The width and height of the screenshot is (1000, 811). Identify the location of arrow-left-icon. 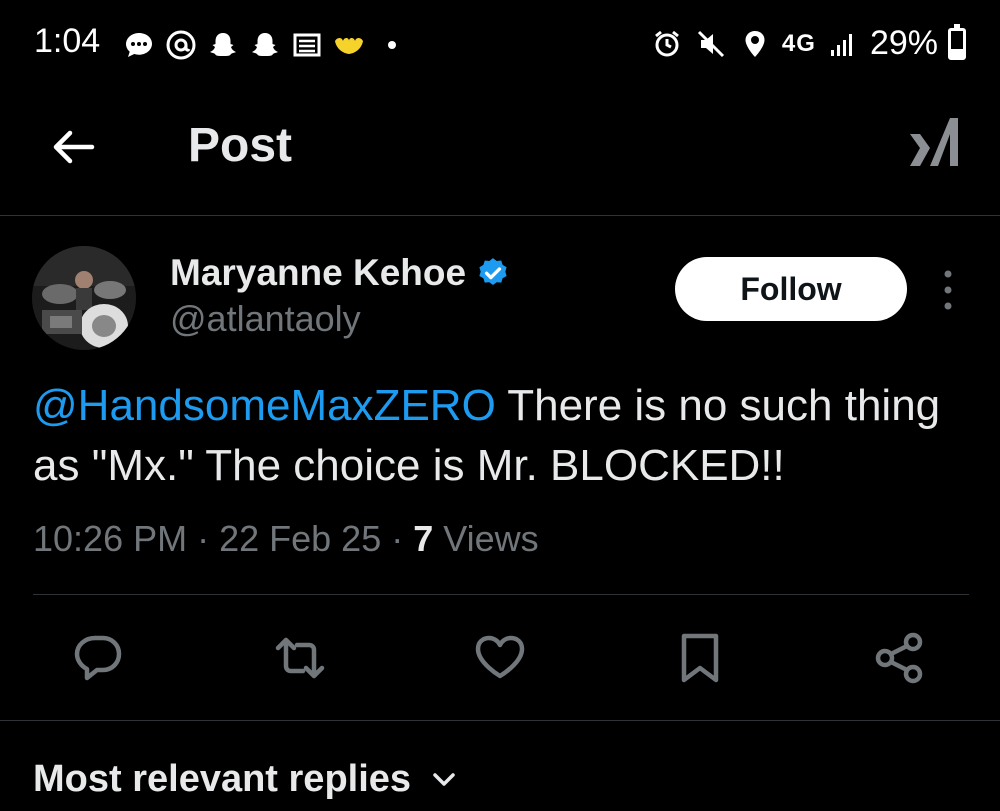
(73, 147).